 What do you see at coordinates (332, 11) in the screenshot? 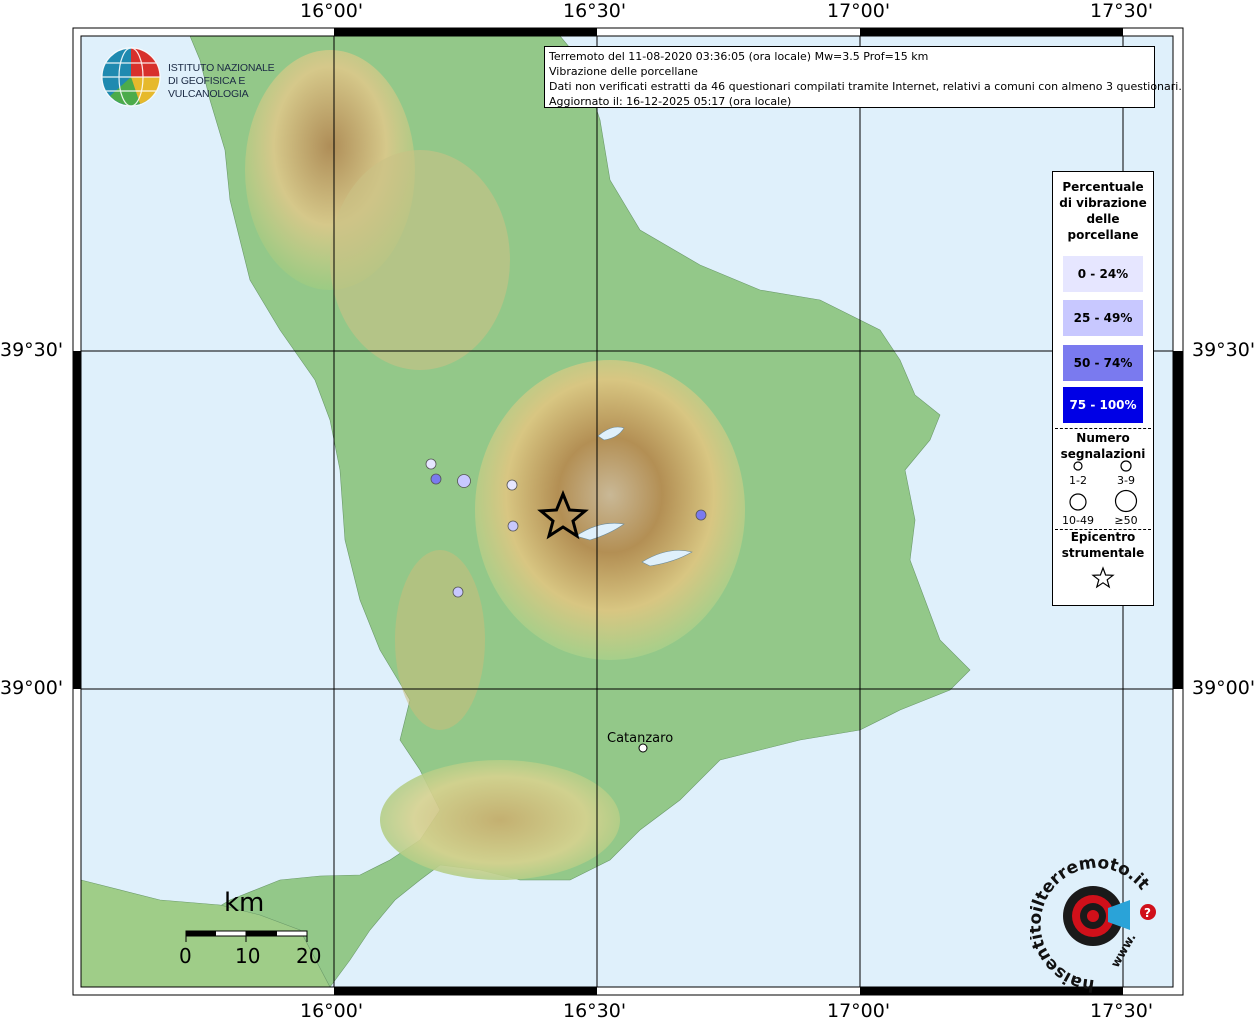
I see `lon-label-top-1: 16°00'` at bounding box center [332, 11].